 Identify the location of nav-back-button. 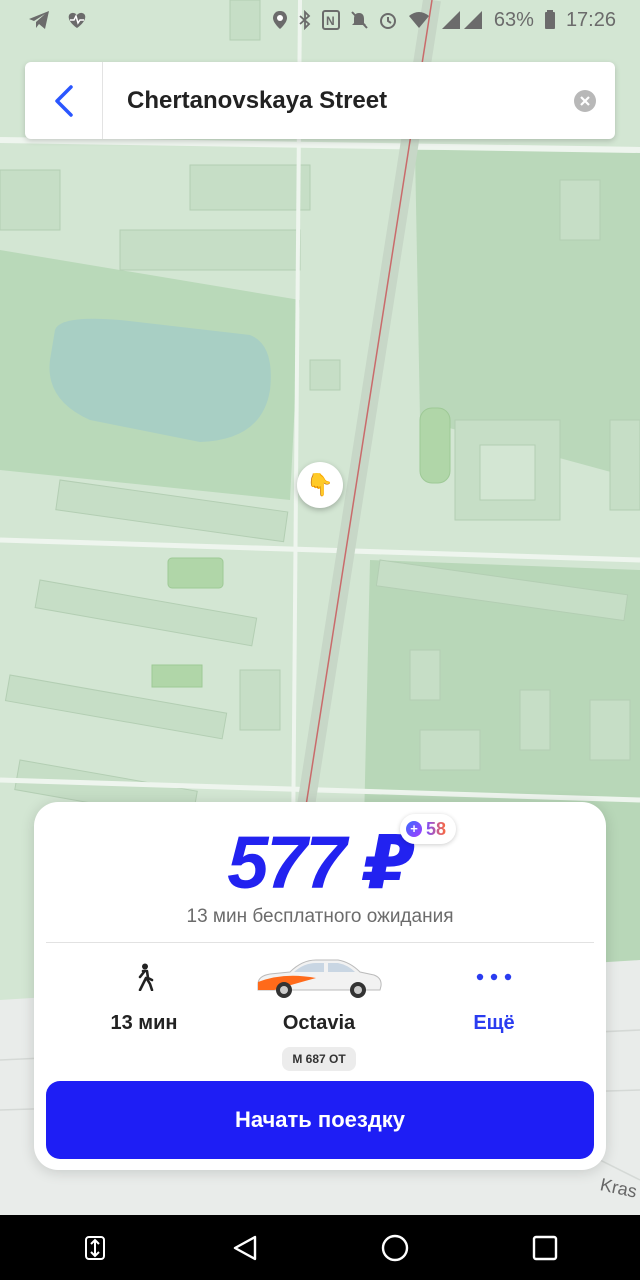
(245, 1248).